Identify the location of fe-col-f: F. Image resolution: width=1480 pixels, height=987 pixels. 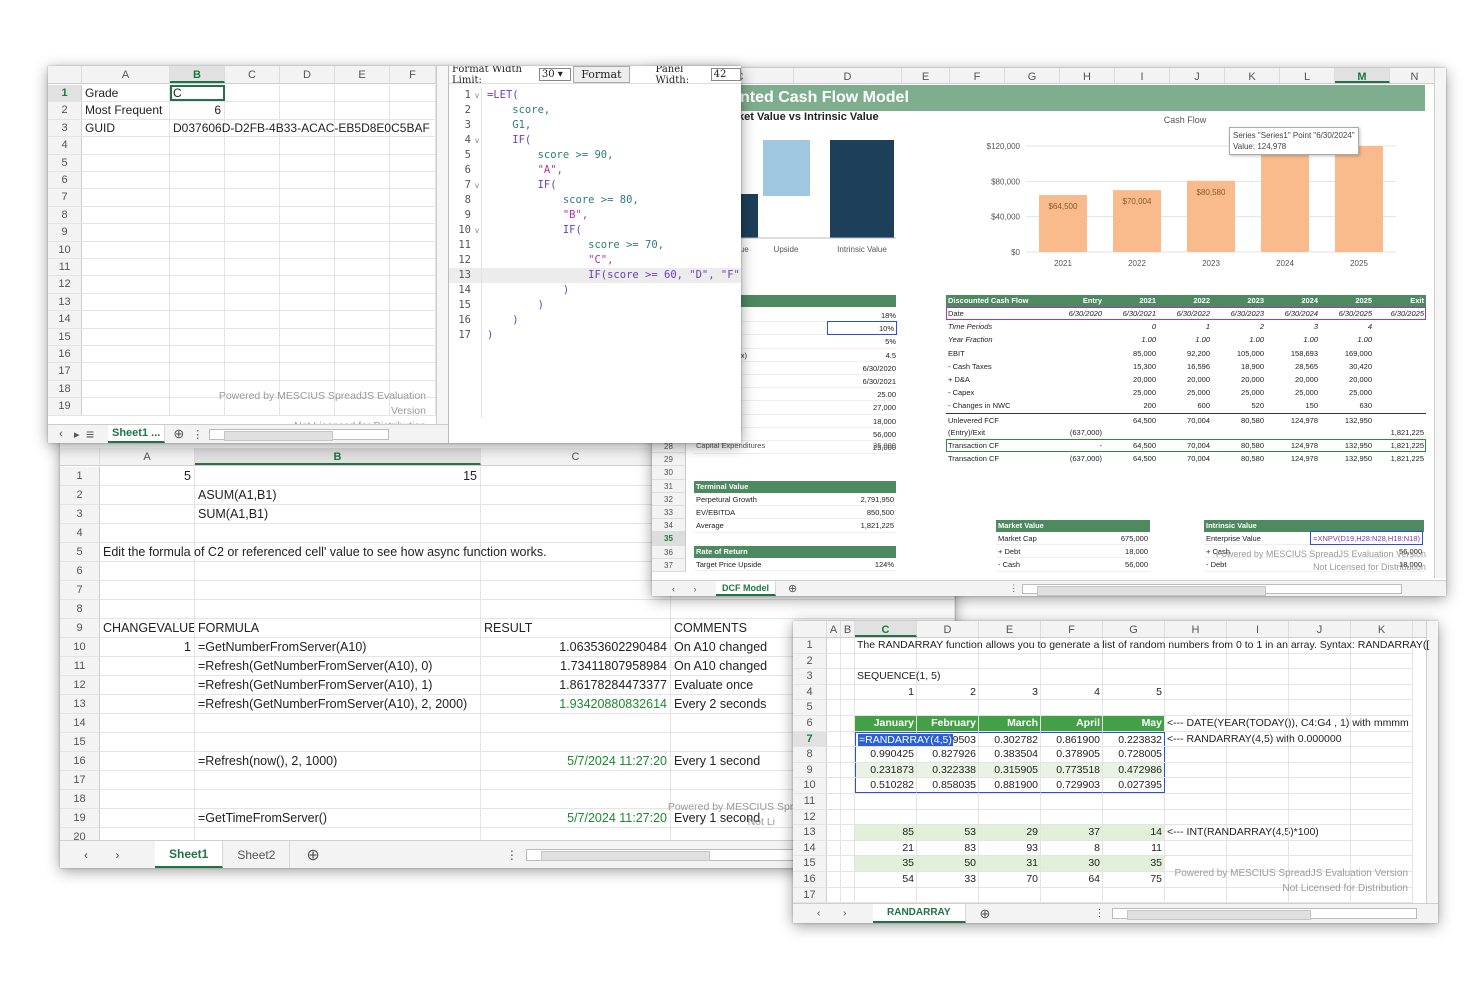
(413, 74).